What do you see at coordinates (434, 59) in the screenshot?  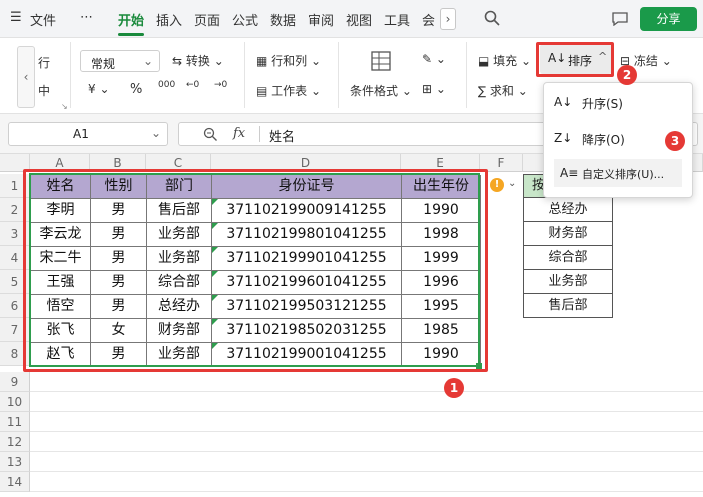 I see `cell-style-button: ✎ ⌄` at bounding box center [434, 59].